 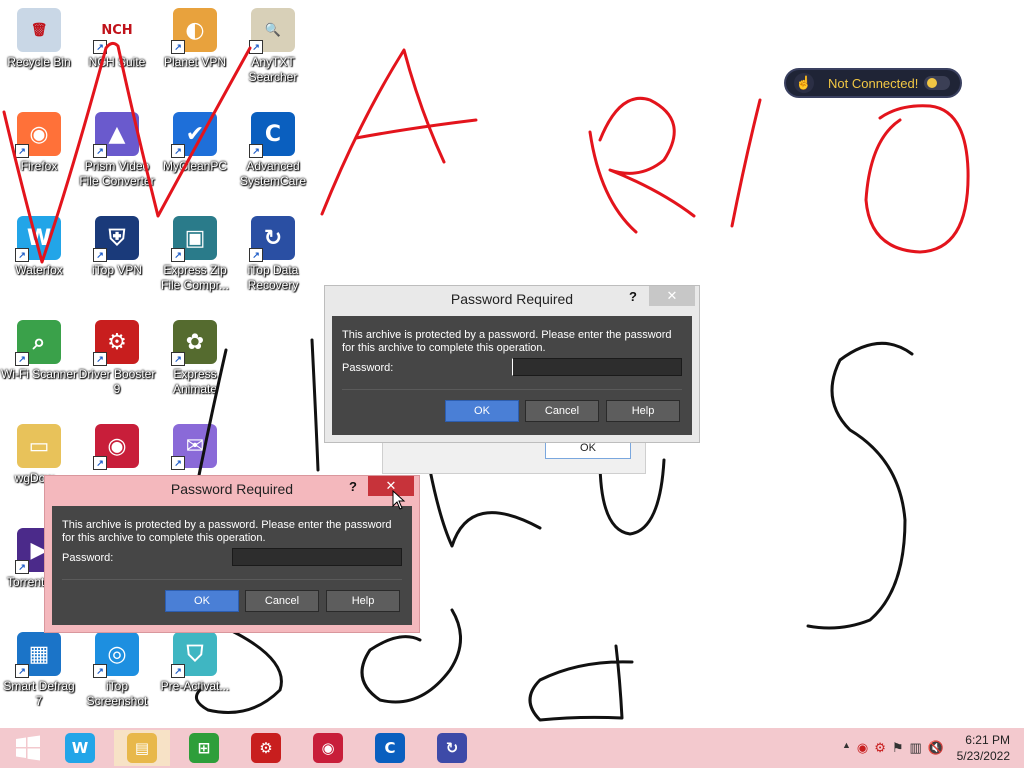 What do you see at coordinates (916, 748) in the screenshot?
I see `network-icon: ▥` at bounding box center [916, 748].